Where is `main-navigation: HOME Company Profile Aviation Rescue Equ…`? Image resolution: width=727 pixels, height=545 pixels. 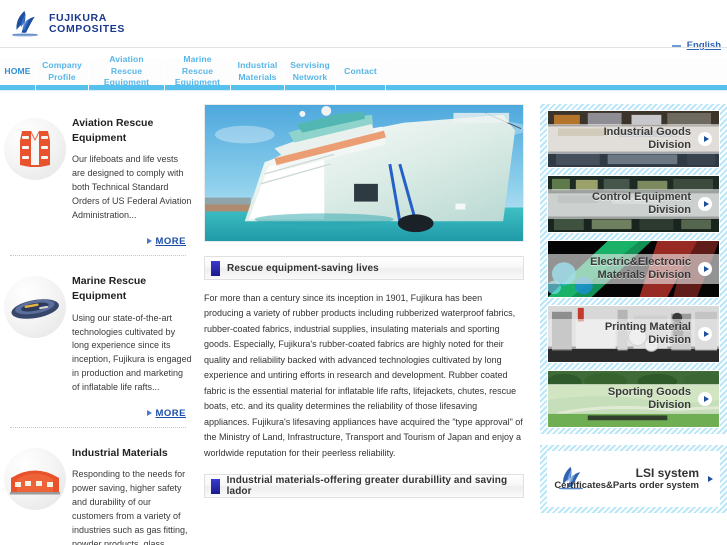
main-navigation: HOME Company Profile Aviation Rescue Equ… is located at coordinates (363, 72).